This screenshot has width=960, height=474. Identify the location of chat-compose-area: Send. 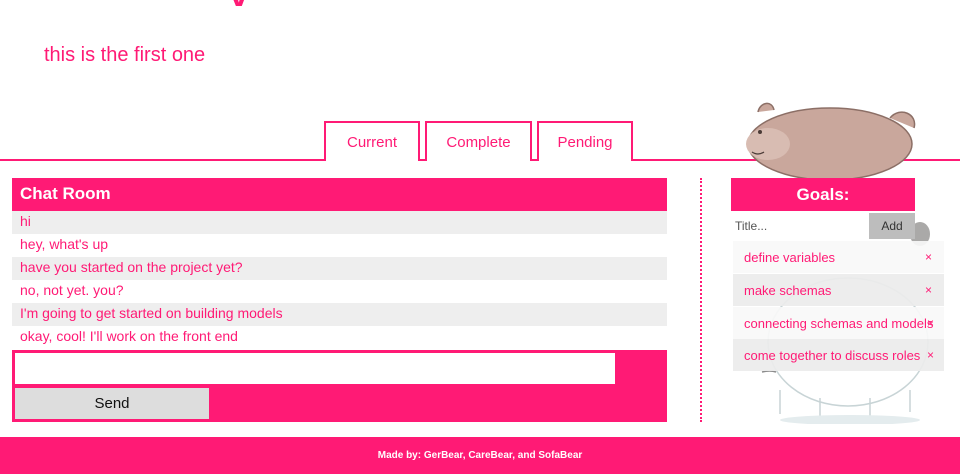
(339, 386).